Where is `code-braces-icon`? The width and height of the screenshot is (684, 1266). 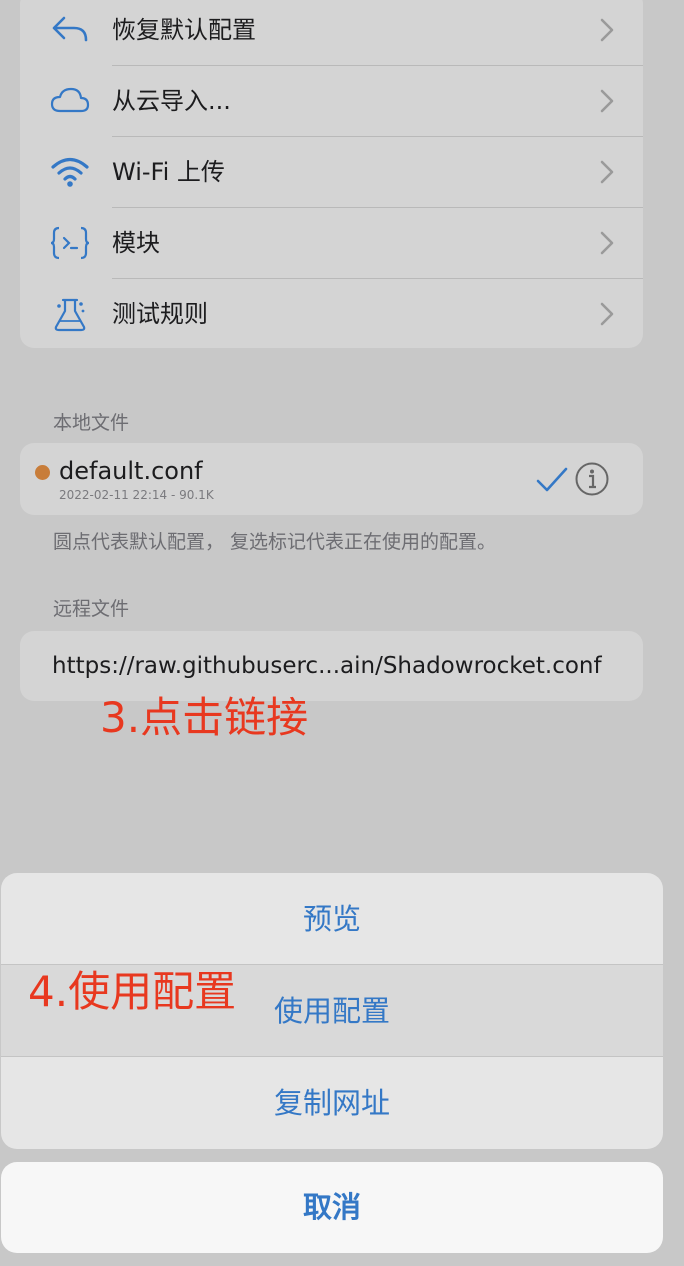 code-braces-icon is located at coordinates (70, 243).